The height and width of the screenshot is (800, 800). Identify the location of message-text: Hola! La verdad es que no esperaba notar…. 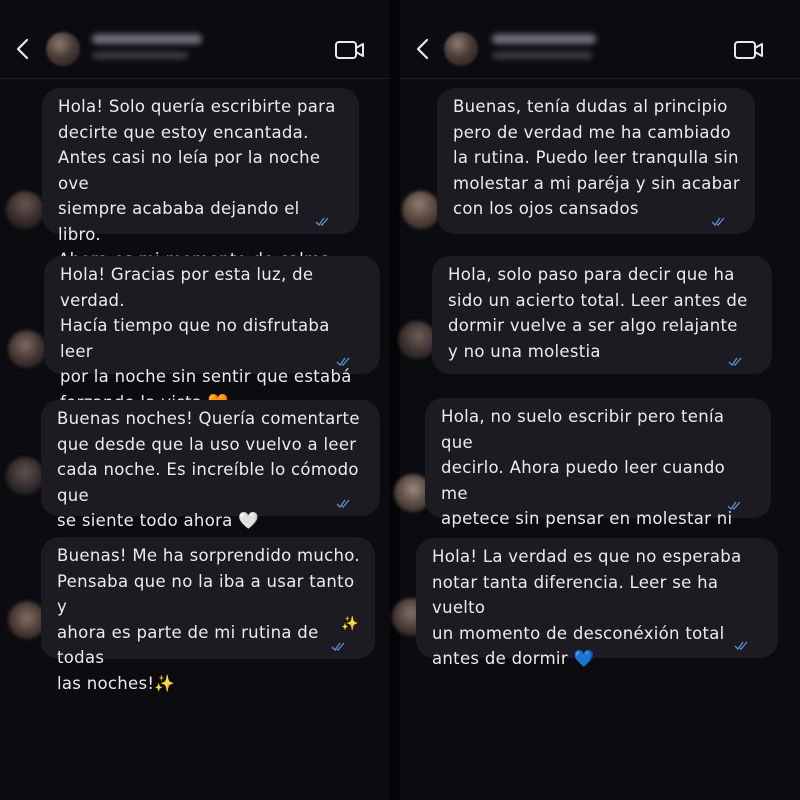
(587, 607).